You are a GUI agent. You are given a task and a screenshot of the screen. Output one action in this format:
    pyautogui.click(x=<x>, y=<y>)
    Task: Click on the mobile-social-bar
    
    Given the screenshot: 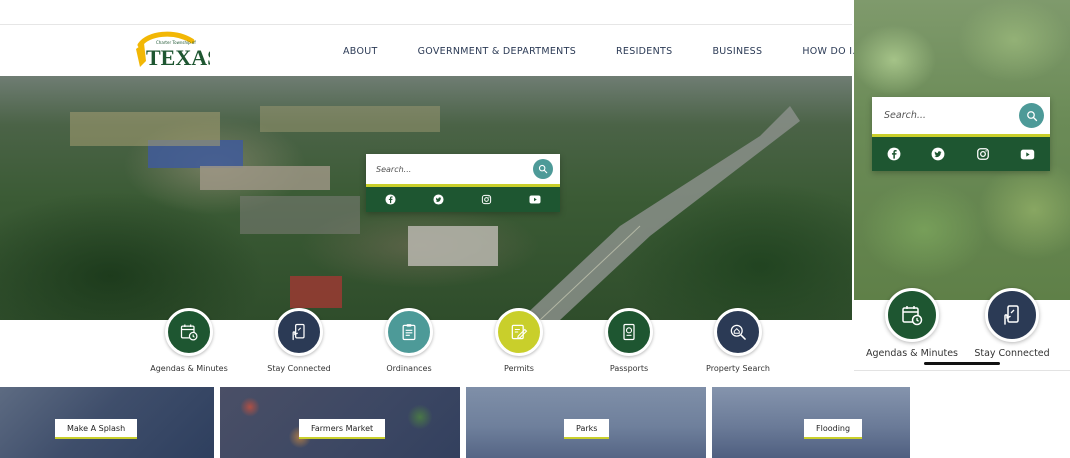 What is the action you would take?
    pyautogui.click(x=961, y=154)
    